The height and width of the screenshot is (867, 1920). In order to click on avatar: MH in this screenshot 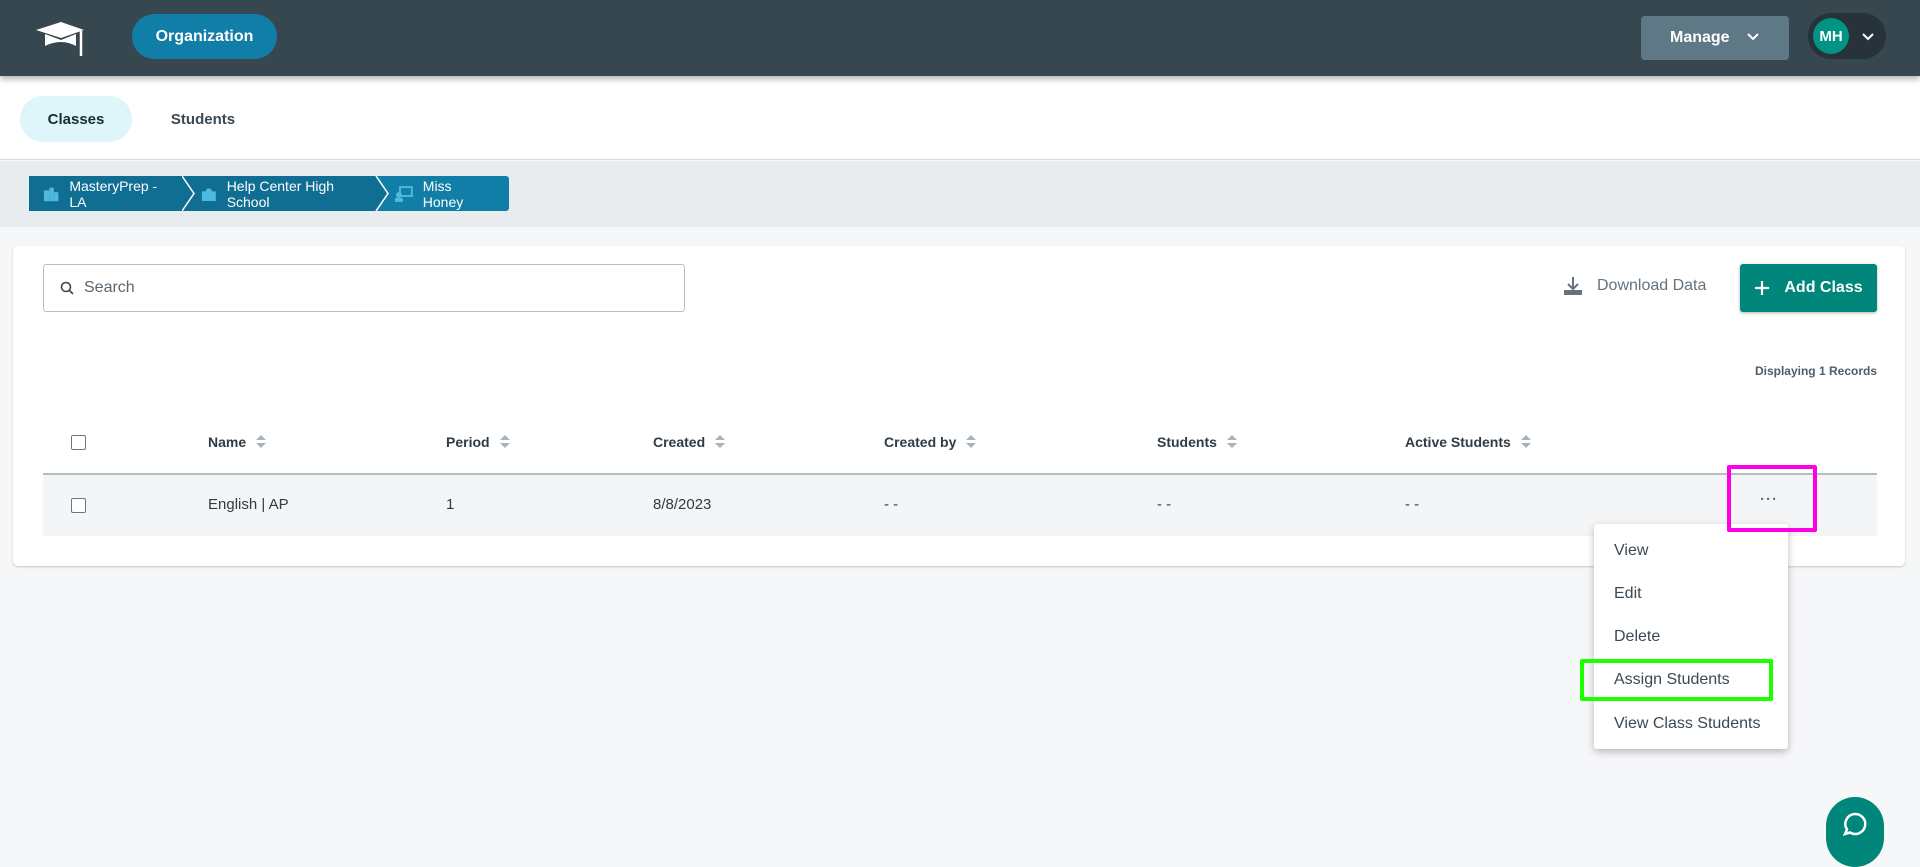, I will do `click(1831, 36)`.